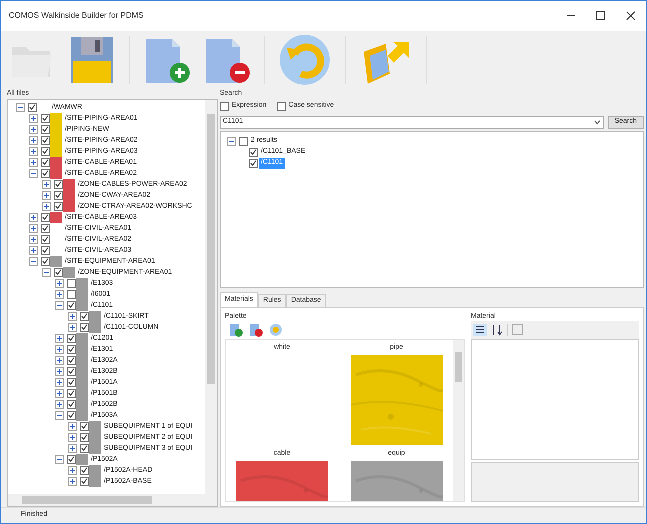  Describe the element at coordinates (631, 16) in the screenshot. I see `close-icon` at that location.